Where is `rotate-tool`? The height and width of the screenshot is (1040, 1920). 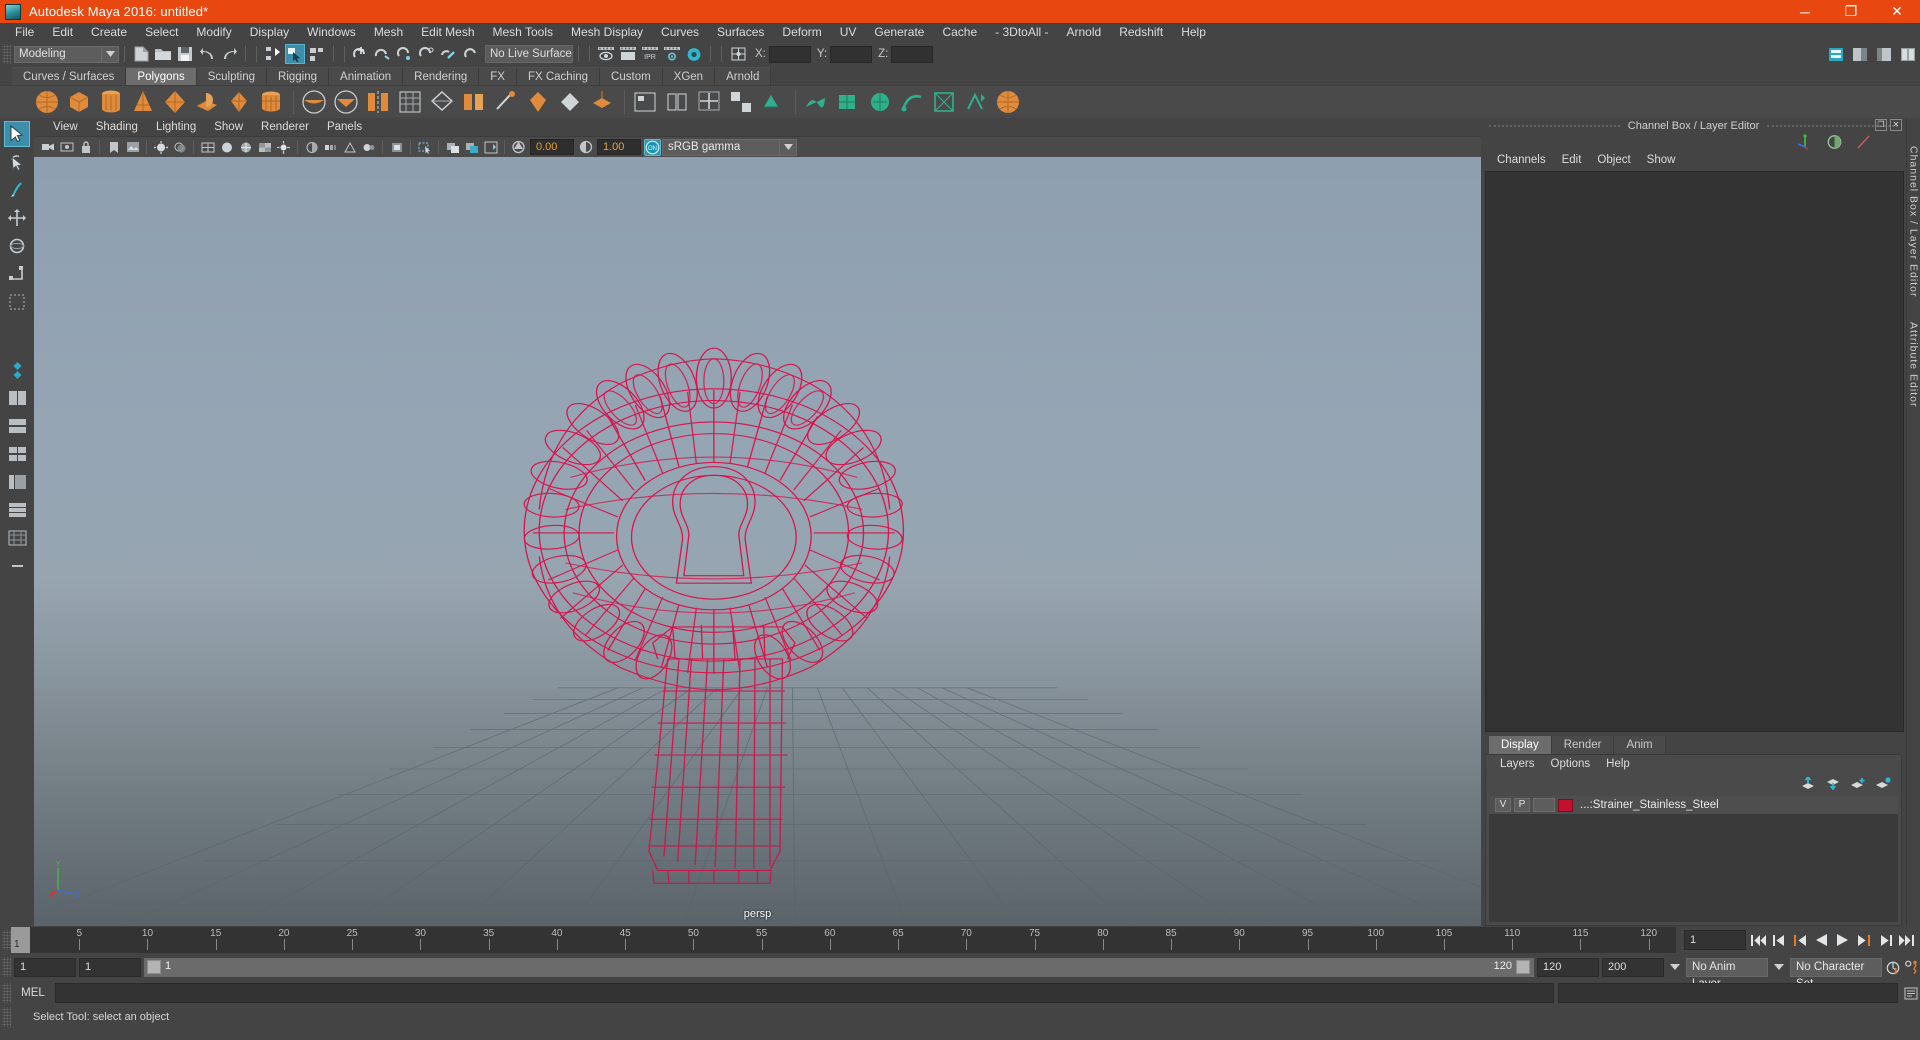 rotate-tool is located at coordinates (17, 246).